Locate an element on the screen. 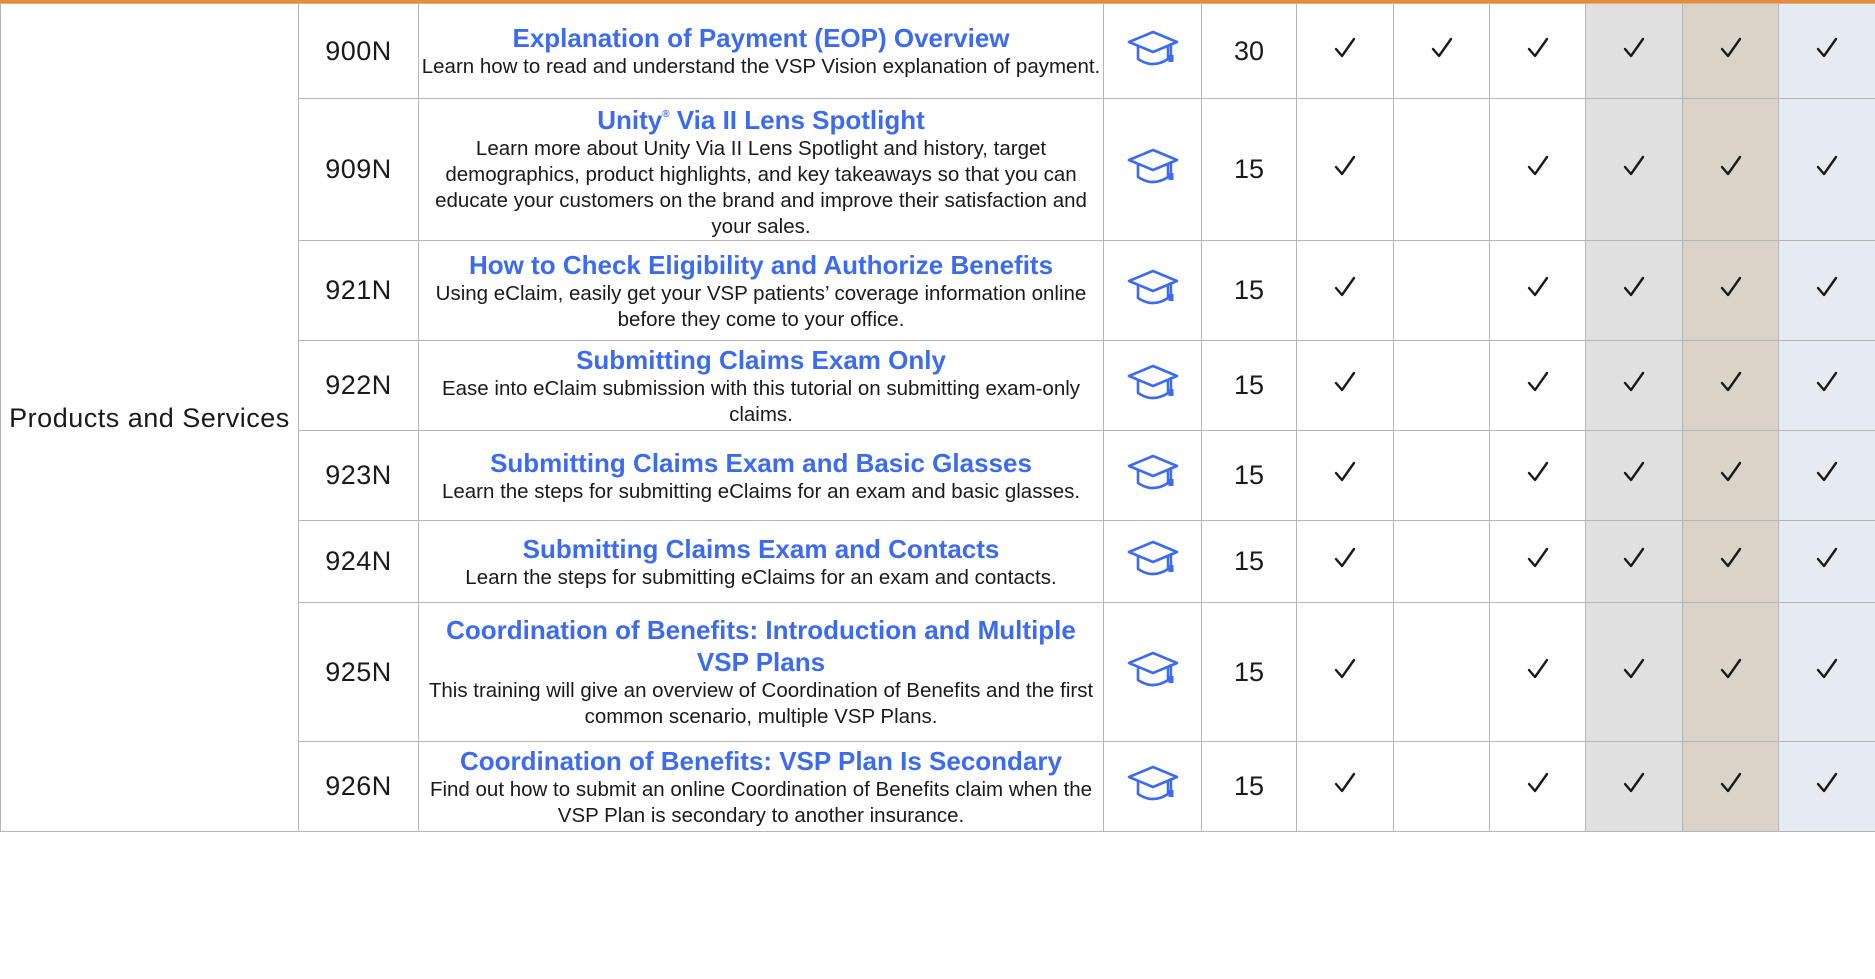  course-title-link: Submitting Claims Exam Only is located at coordinates (761, 360).